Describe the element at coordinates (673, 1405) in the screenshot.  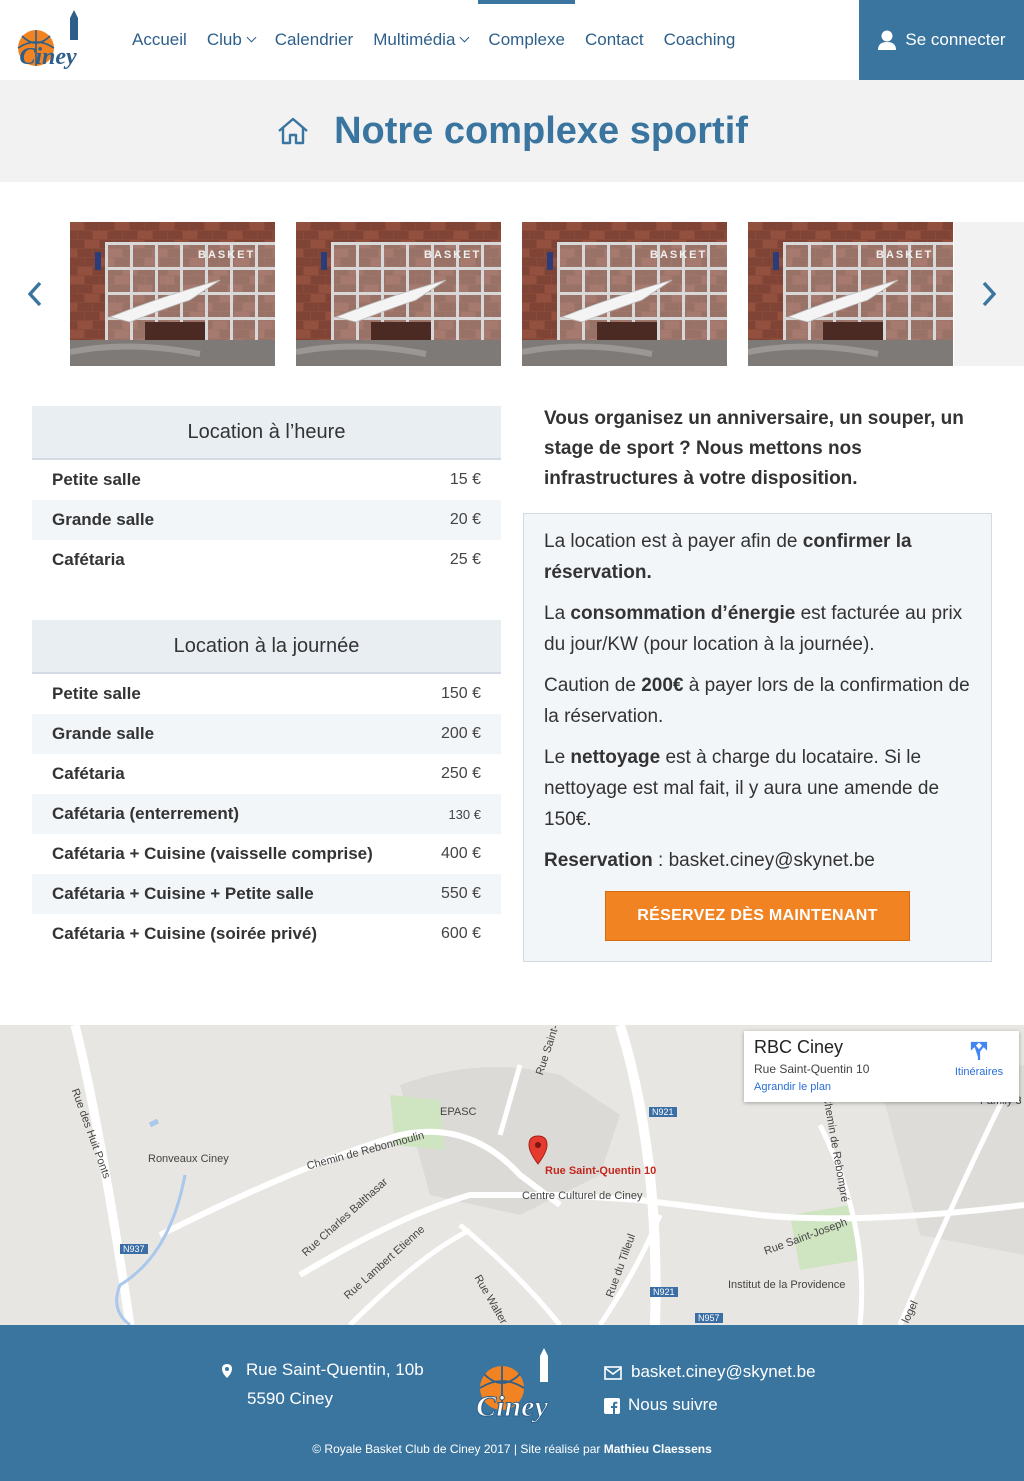
I see `footer-follow-link: Nous suivre` at that location.